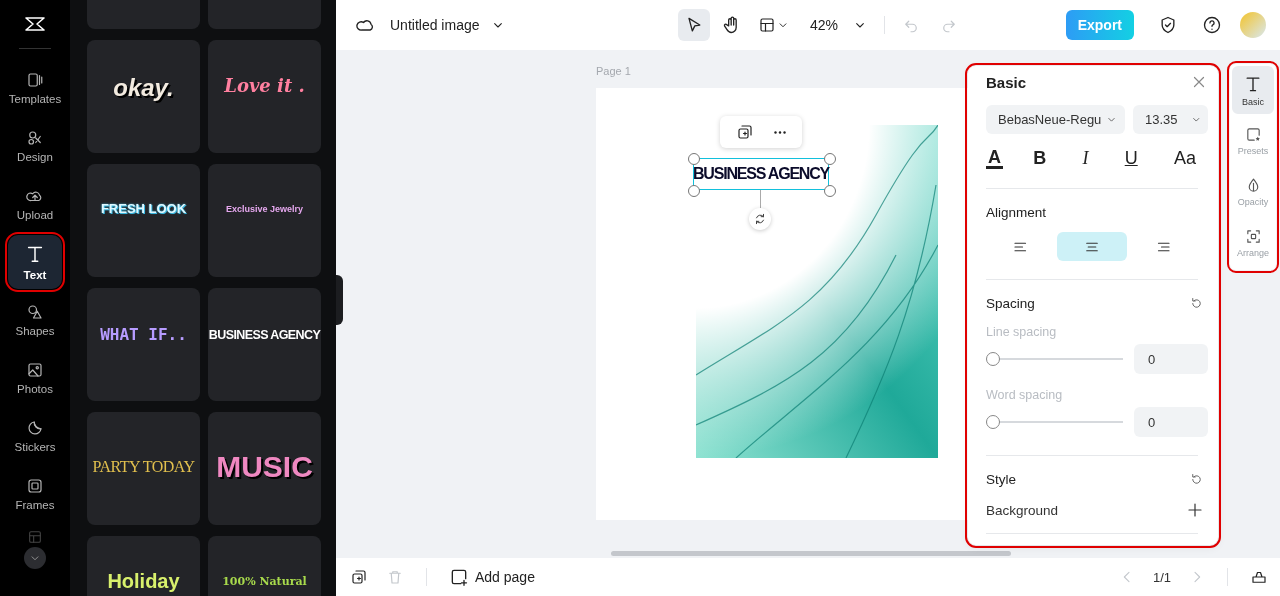 The image size is (1280, 596). Describe the element at coordinates (264, 468) in the screenshot. I see `text-preset-card: MUSIC` at that location.